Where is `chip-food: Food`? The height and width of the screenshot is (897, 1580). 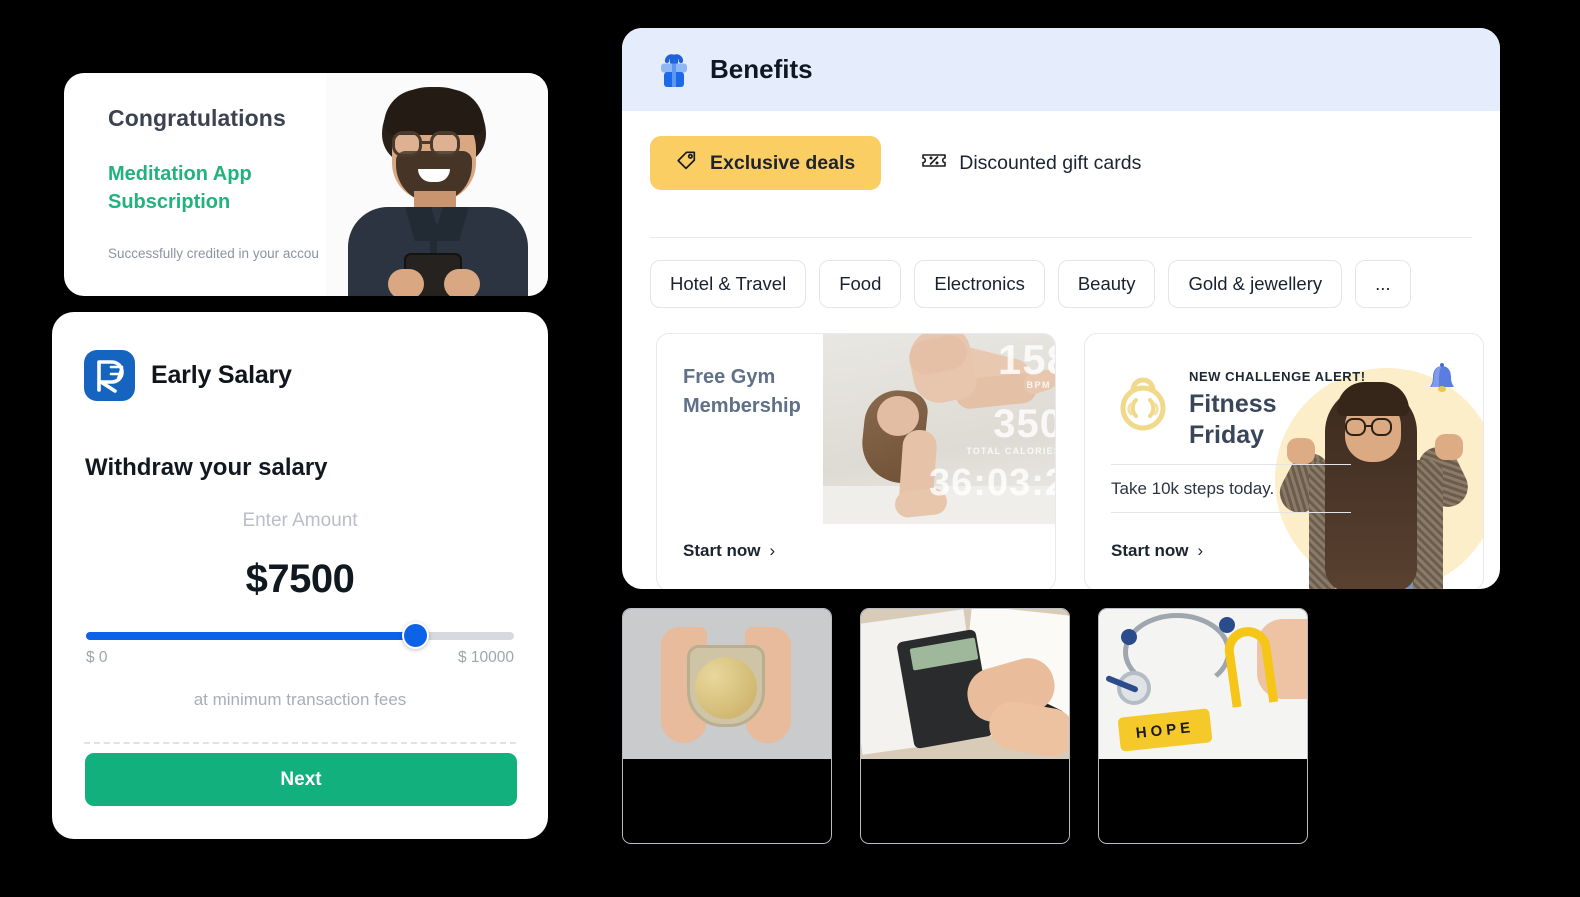
chip-food: Food is located at coordinates (860, 284).